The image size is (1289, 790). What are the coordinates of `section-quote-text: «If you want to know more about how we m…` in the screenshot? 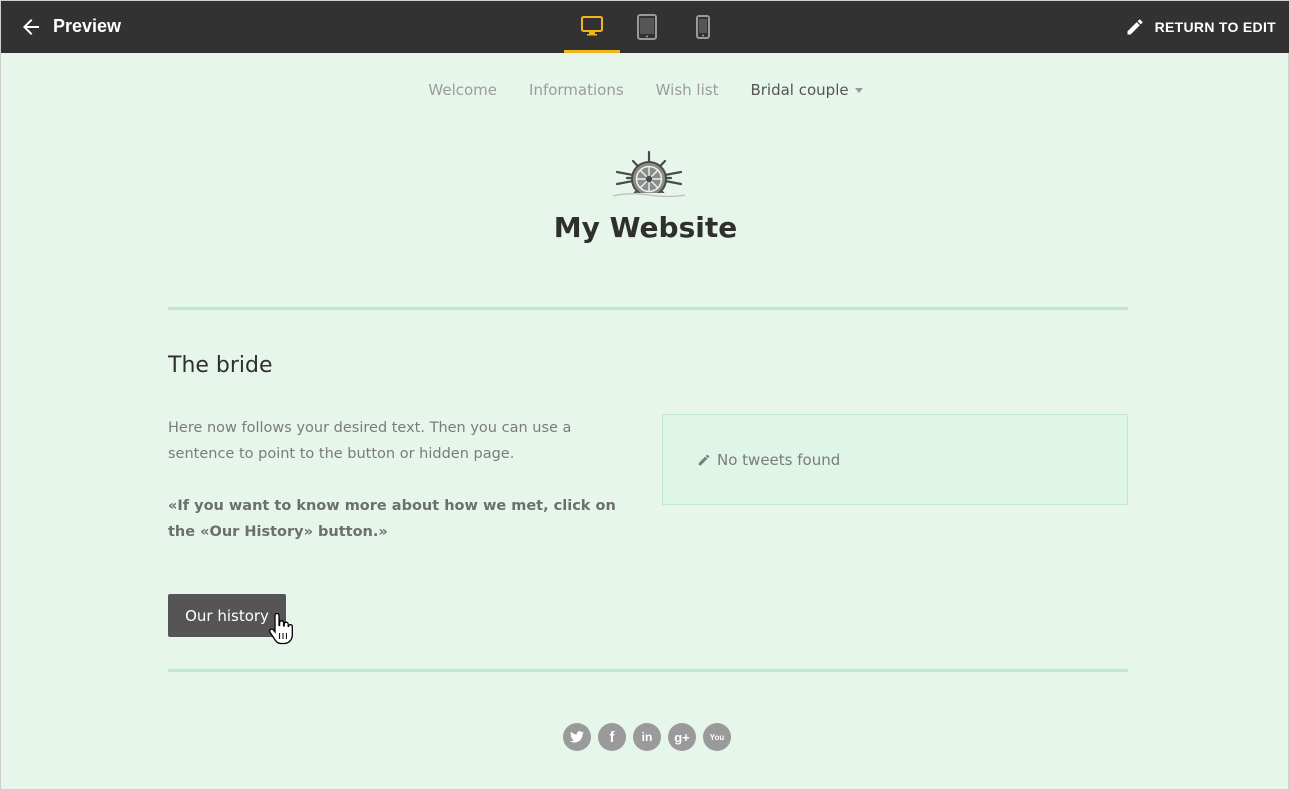 It's located at (392, 519).